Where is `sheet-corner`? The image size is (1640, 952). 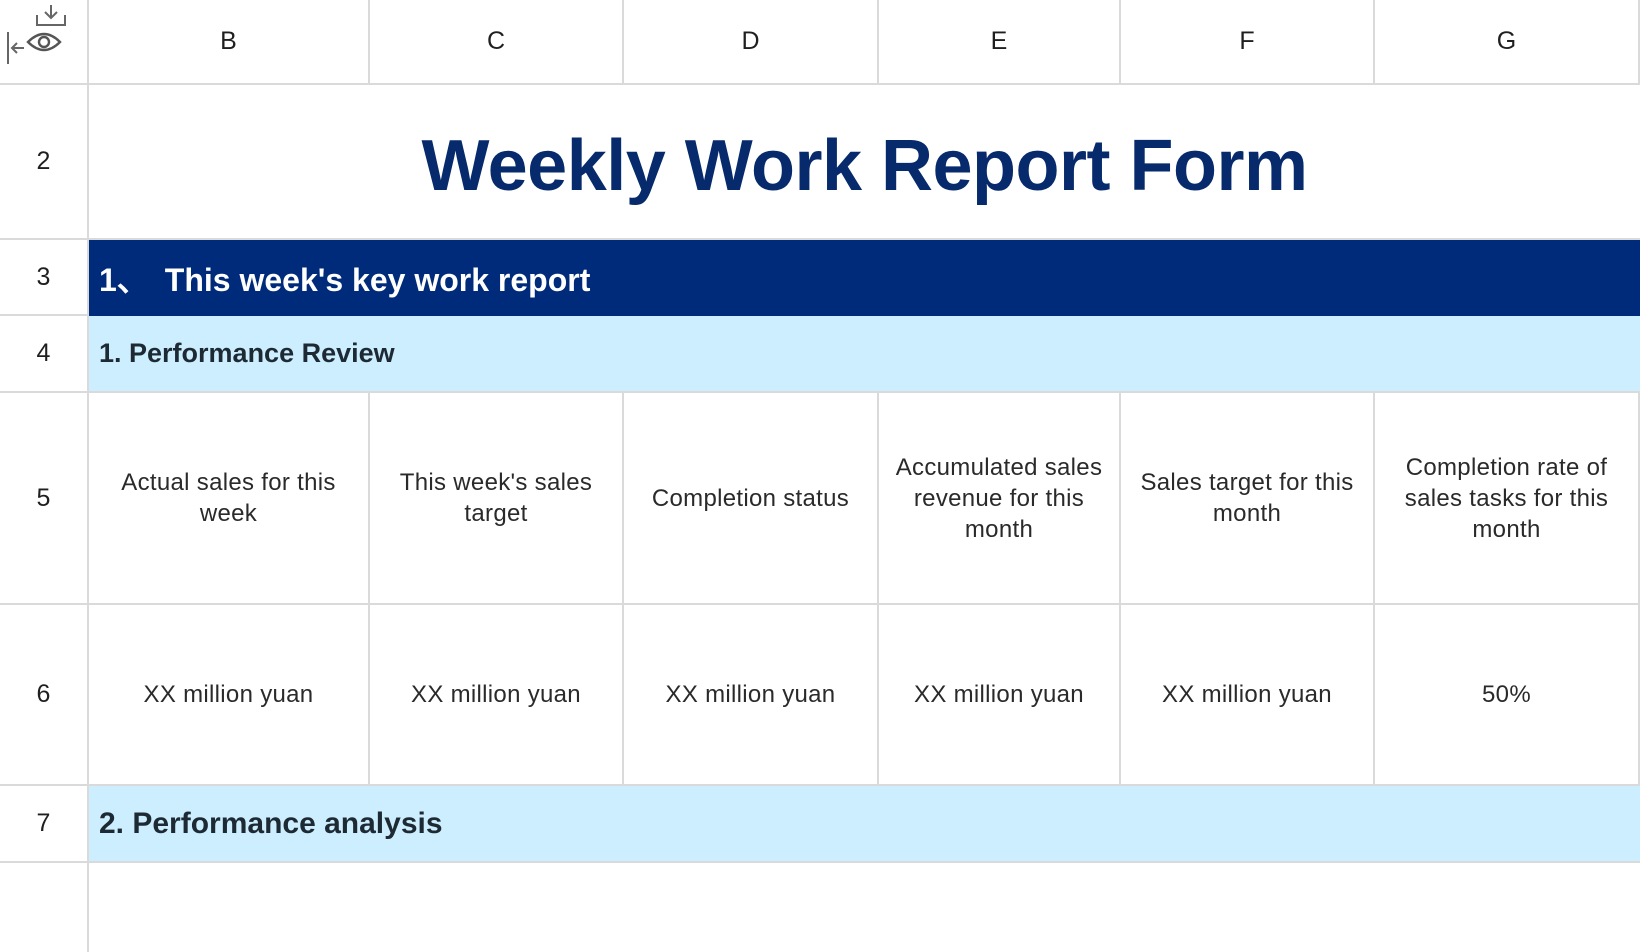 sheet-corner is located at coordinates (44, 42).